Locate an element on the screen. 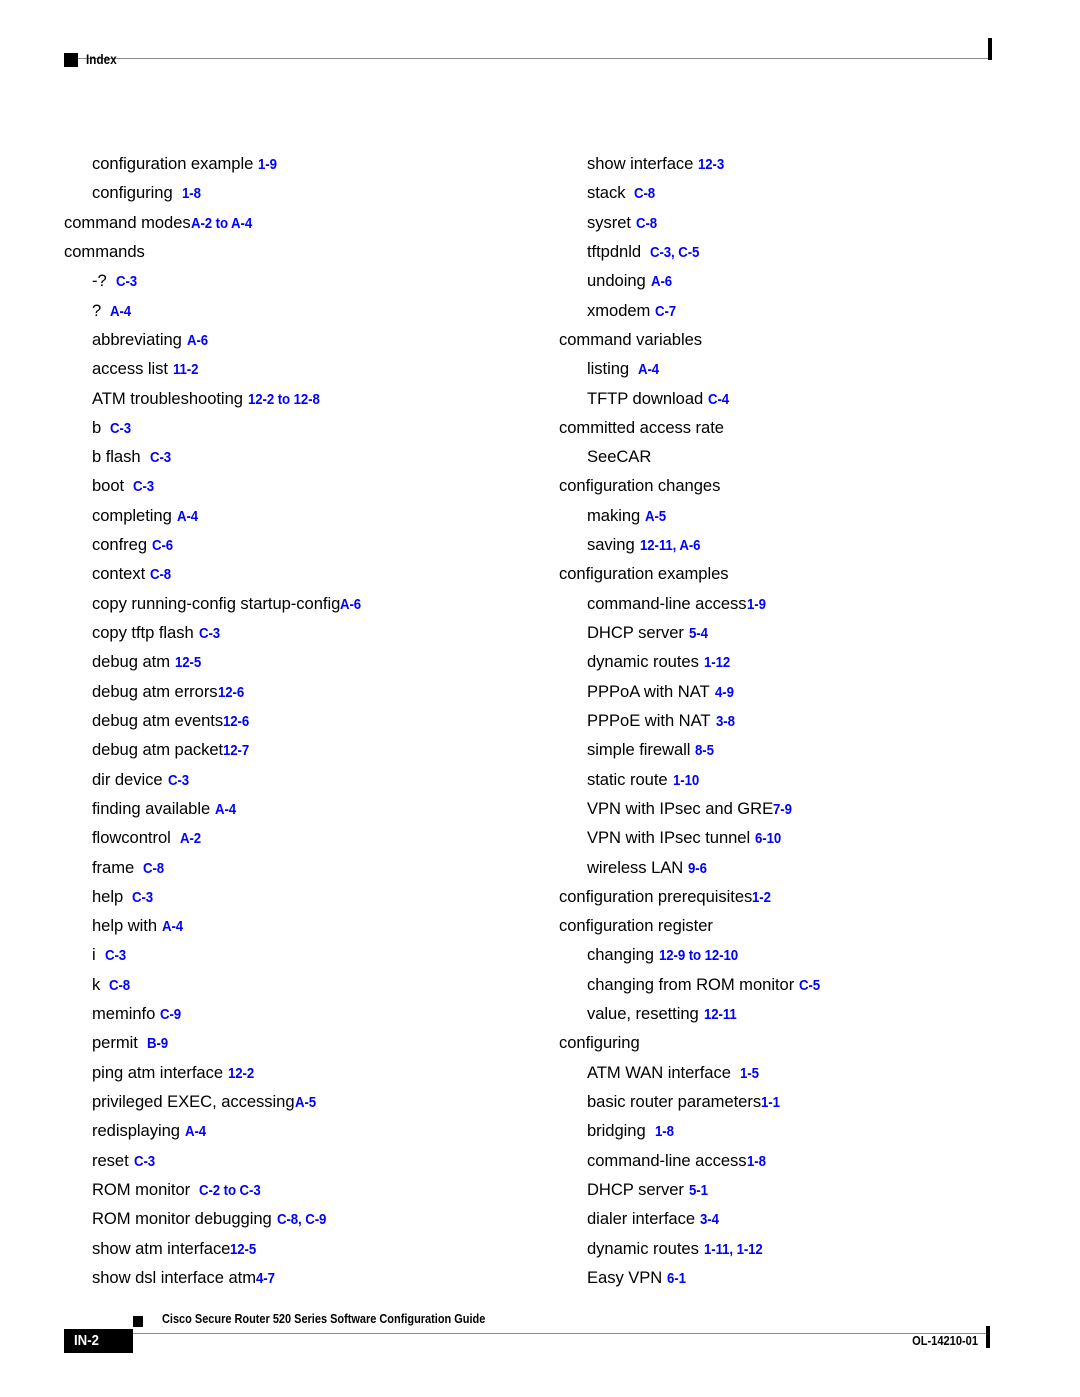 The width and height of the screenshot is (1080, 1397). index-entry-locator: 12-2 is located at coordinates (241, 1074).